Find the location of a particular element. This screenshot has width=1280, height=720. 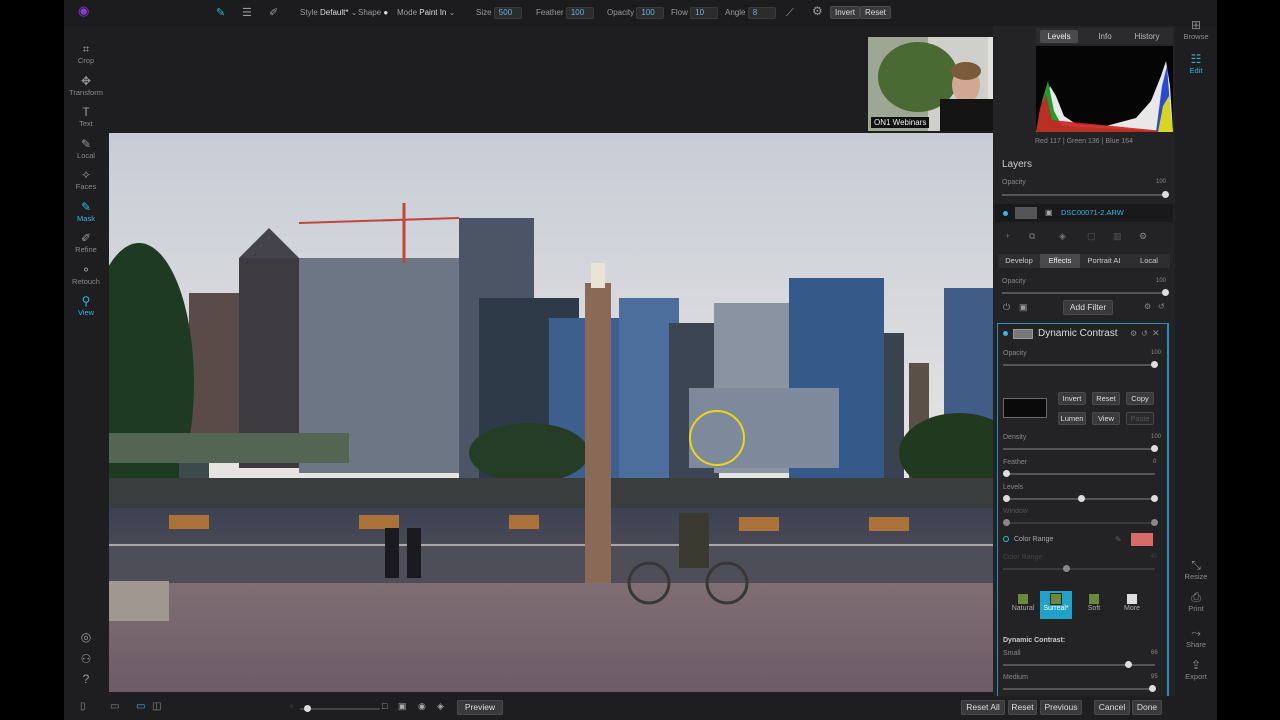

effects-opacity-slider is located at coordinates (1085, 292).